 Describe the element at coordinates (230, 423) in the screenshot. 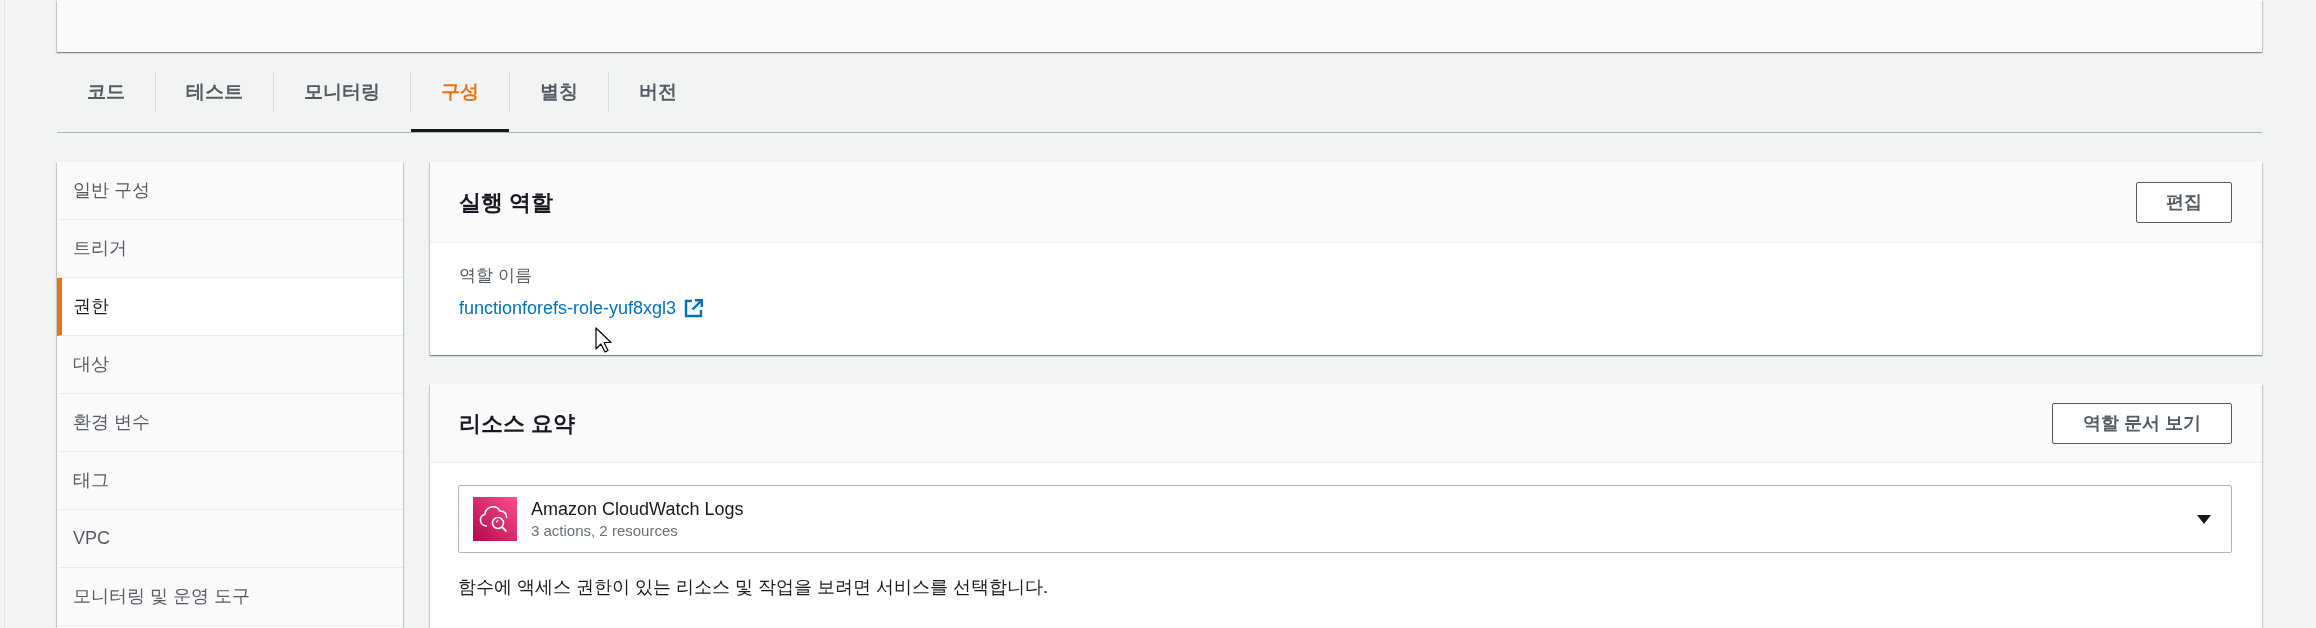

I see `sidebar-item: 환경 변수` at that location.